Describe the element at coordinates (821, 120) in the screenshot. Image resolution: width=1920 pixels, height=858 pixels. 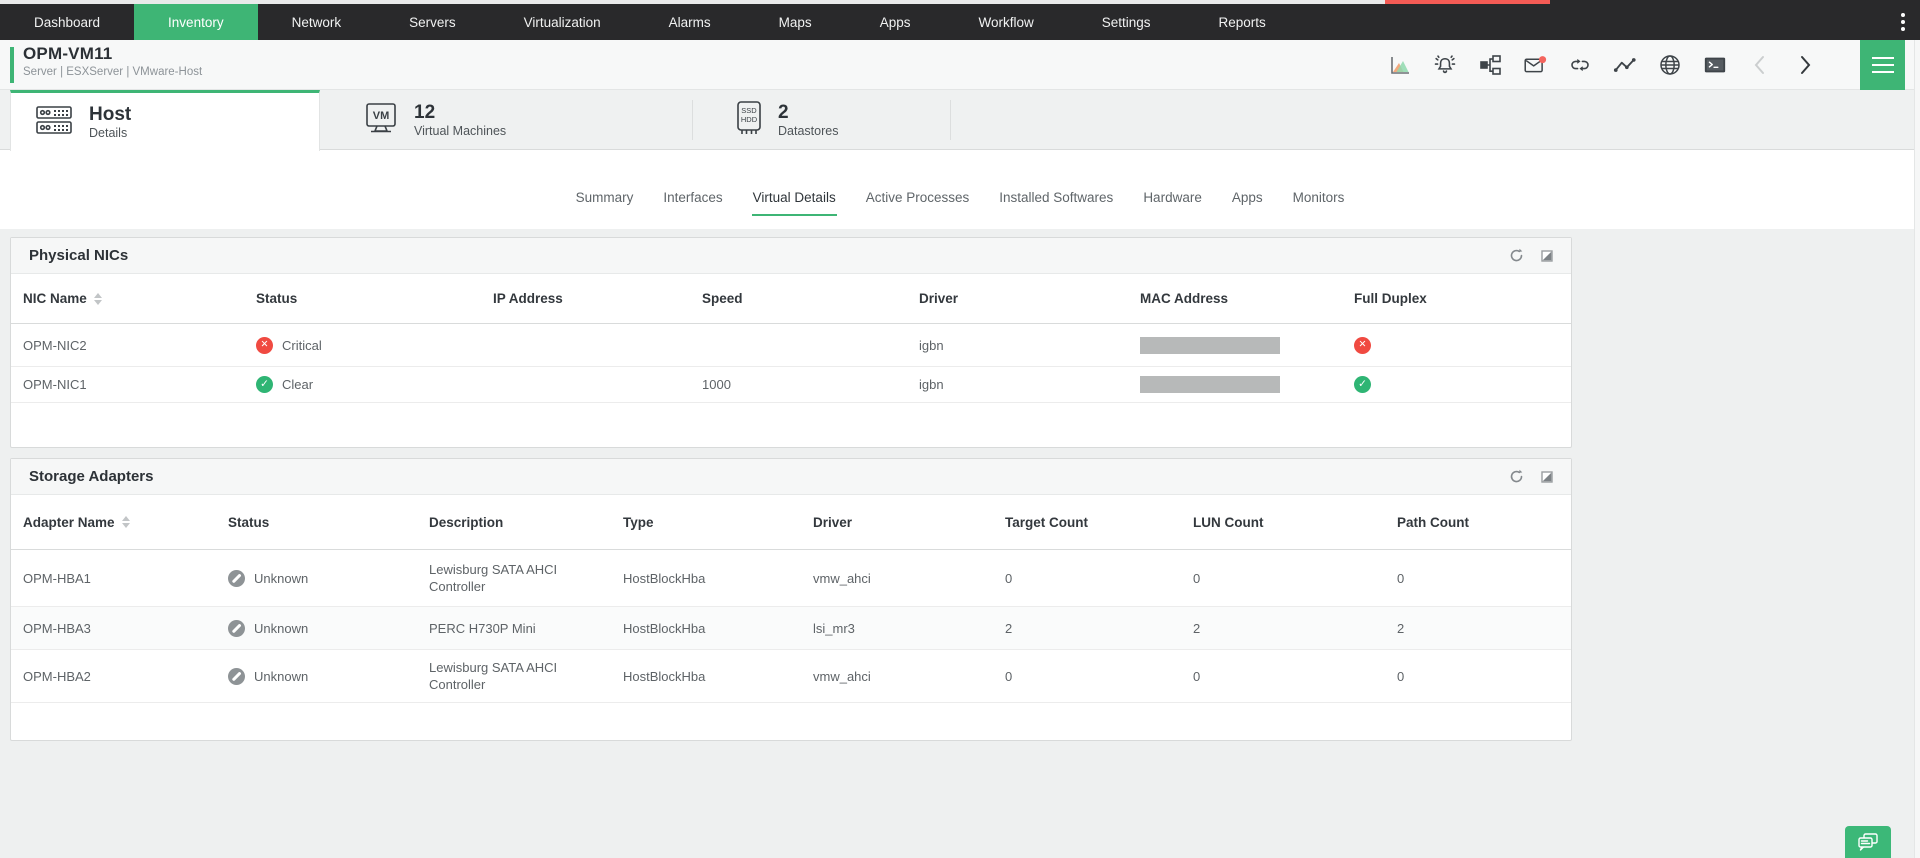
I see `tab-datastores: SSD HDD 2 Datastores` at that location.